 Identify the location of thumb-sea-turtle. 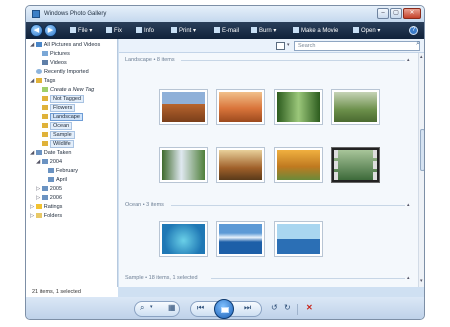
(183, 239).